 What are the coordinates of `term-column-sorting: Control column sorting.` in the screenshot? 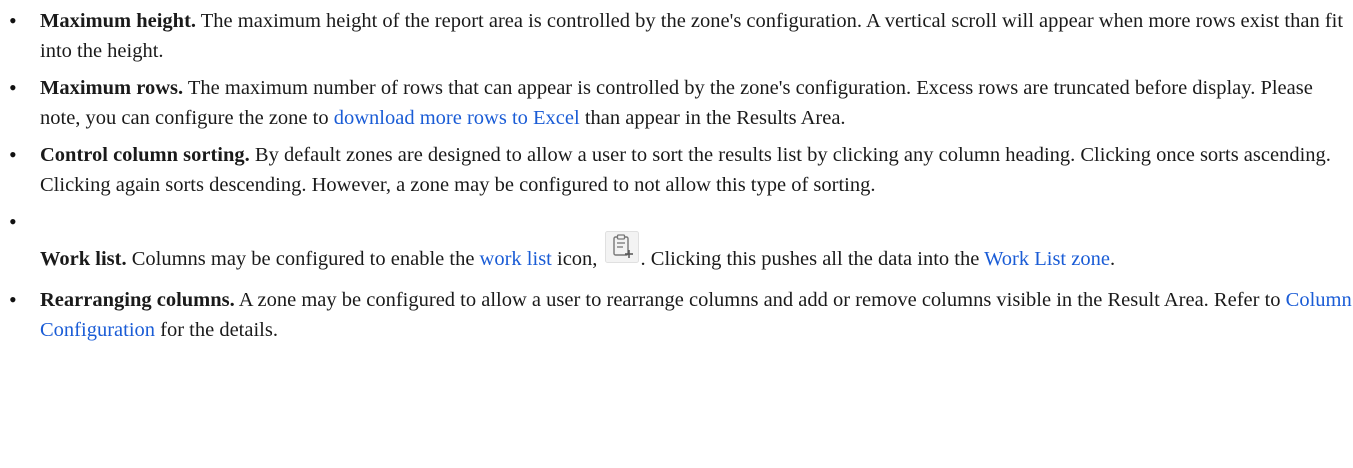 It's located at (145, 155).